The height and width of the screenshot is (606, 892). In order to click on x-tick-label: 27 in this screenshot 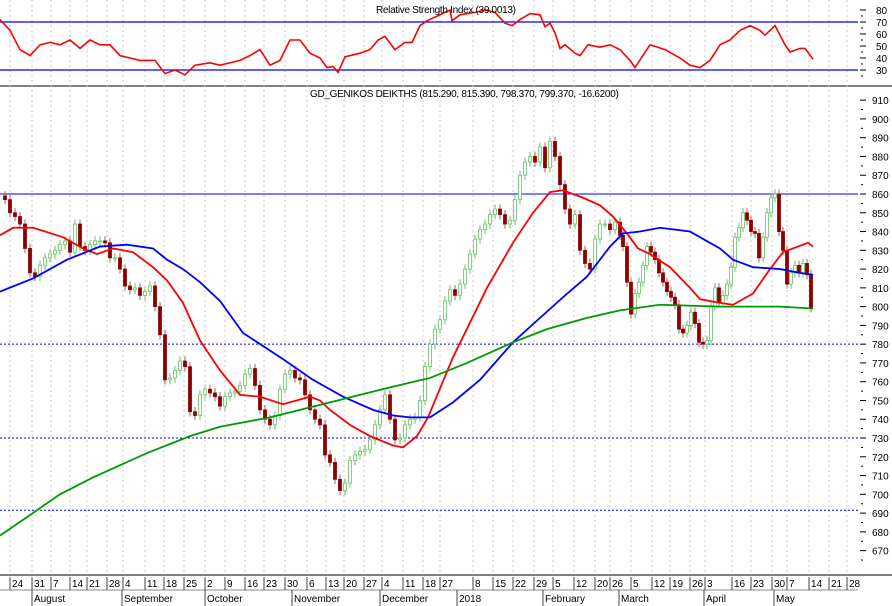, I will do `click(372, 584)`.